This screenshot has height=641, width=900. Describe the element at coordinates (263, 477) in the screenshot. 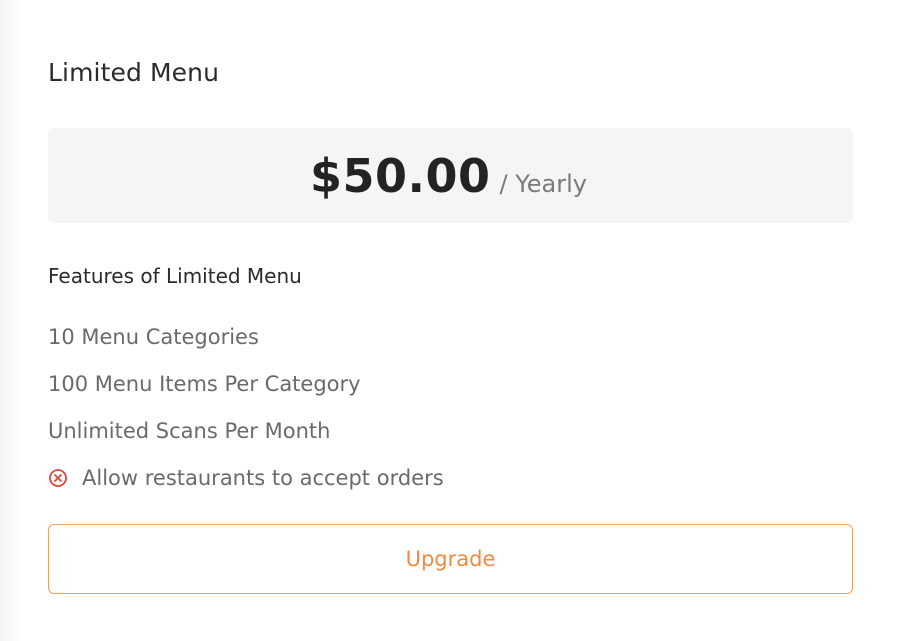

I see `feature-label: Allow restaurants to accept orders` at that location.